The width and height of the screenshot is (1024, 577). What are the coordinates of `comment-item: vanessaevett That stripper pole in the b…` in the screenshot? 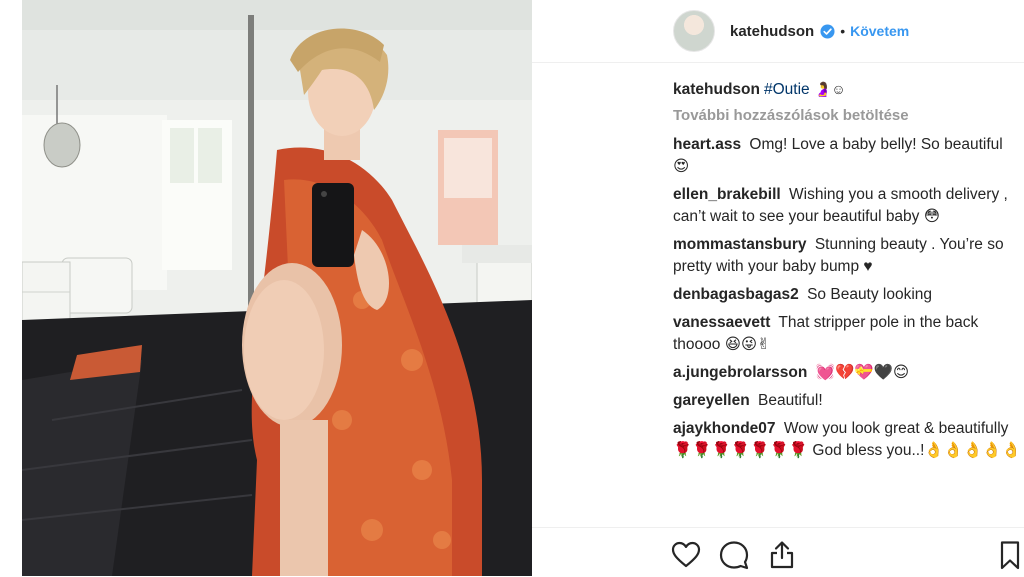 It's located at (848, 334).